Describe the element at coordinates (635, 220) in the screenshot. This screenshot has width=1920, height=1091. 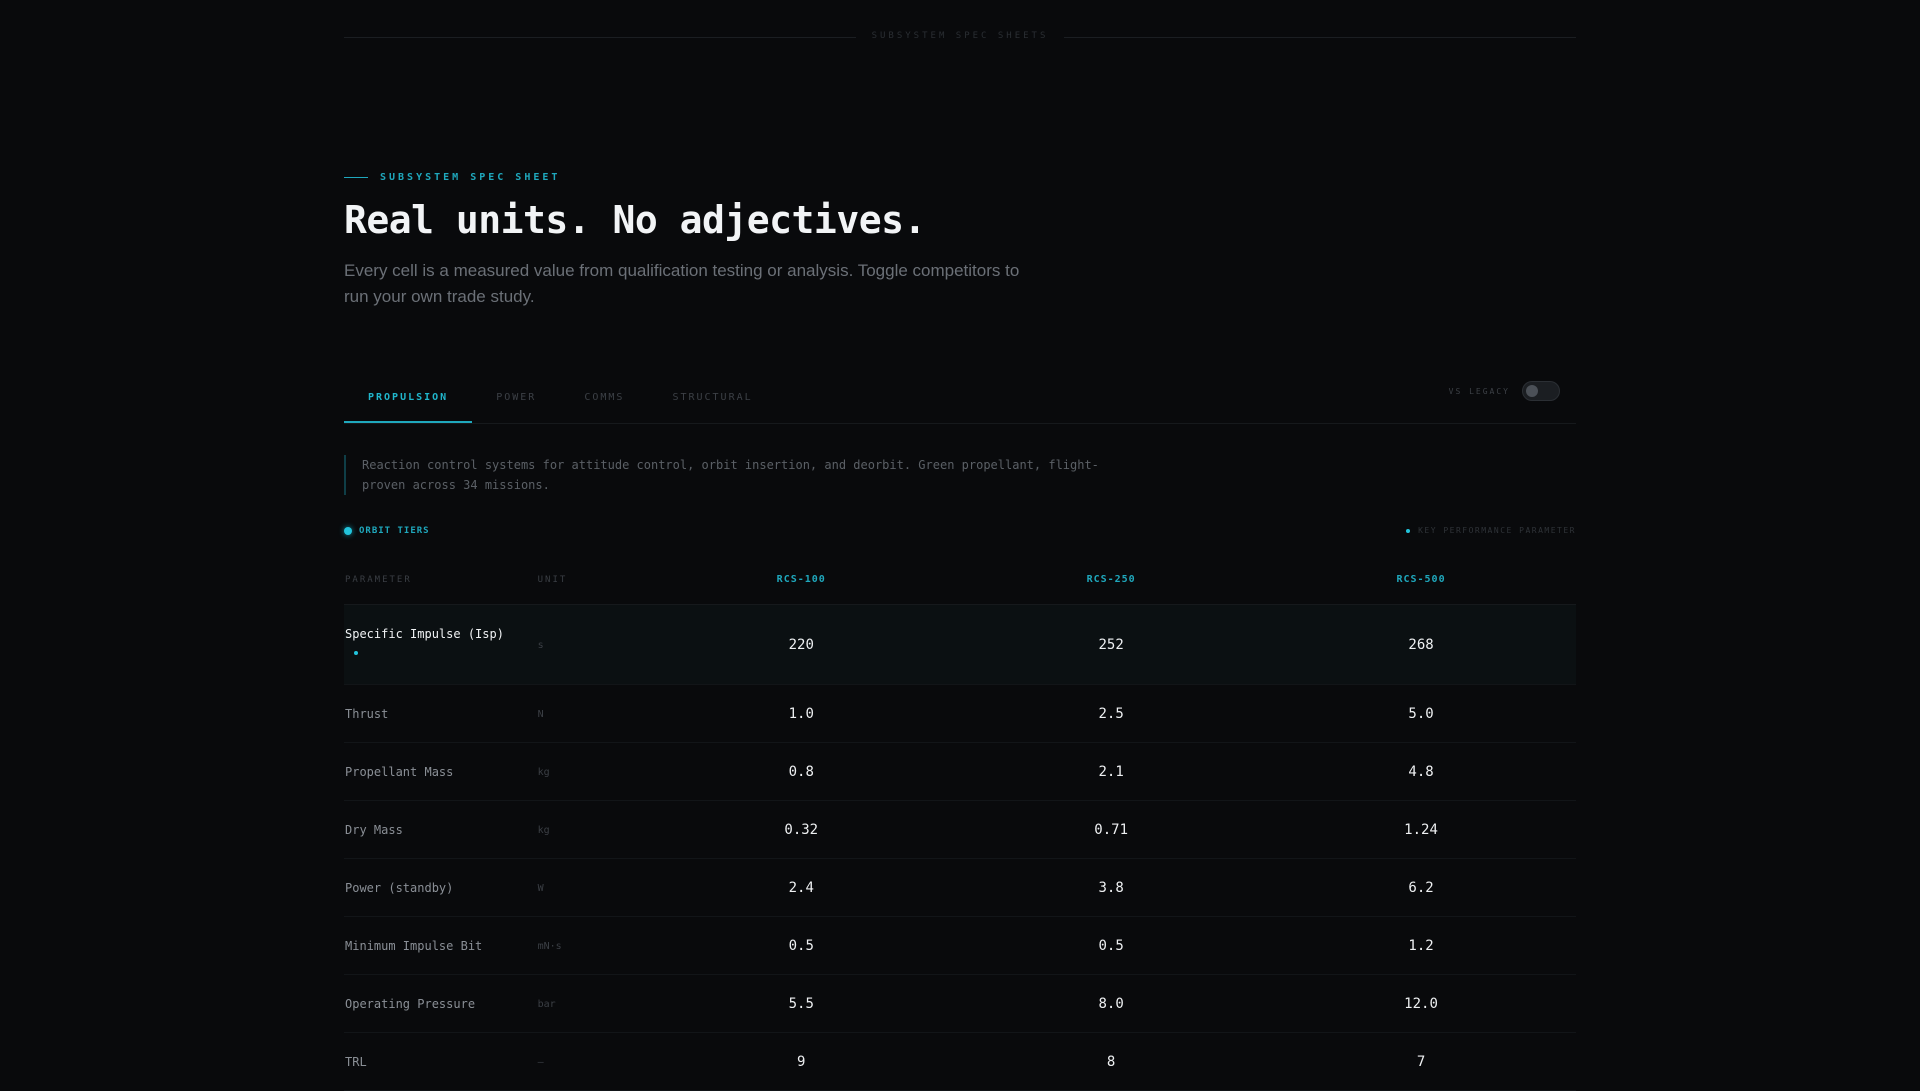
I see `page-title: Real units. No adjectives.` at that location.